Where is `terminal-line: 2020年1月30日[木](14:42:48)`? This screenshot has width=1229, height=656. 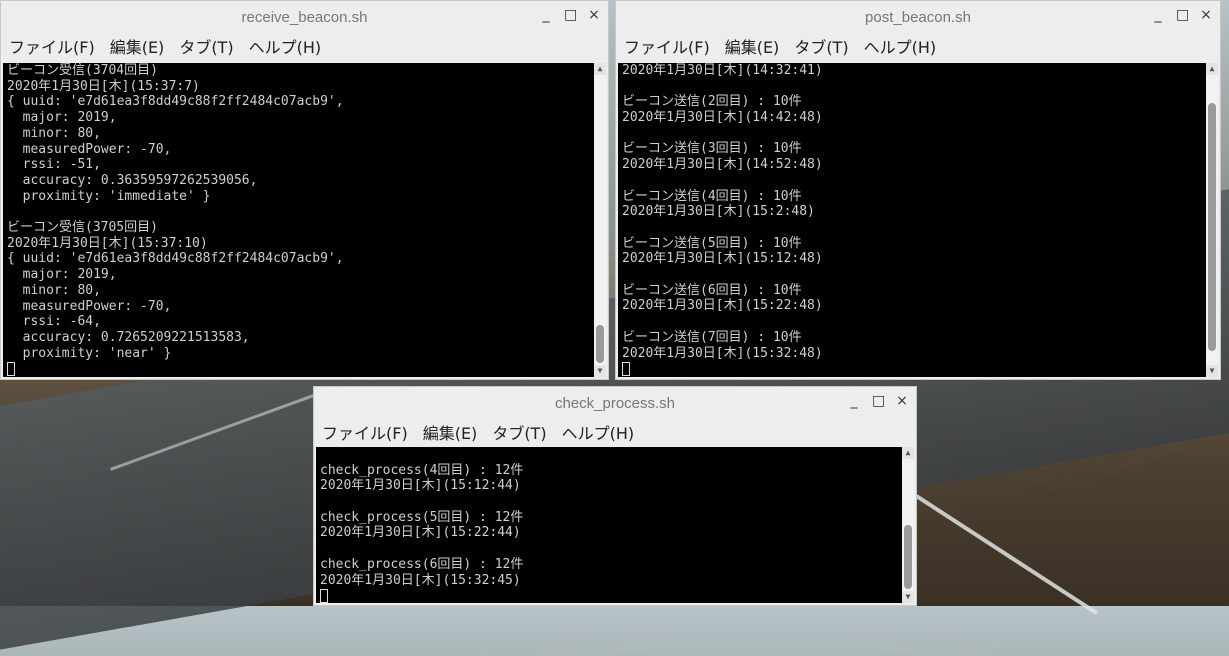 terminal-line: 2020年1月30日[木](14:42:48) is located at coordinates (722, 118).